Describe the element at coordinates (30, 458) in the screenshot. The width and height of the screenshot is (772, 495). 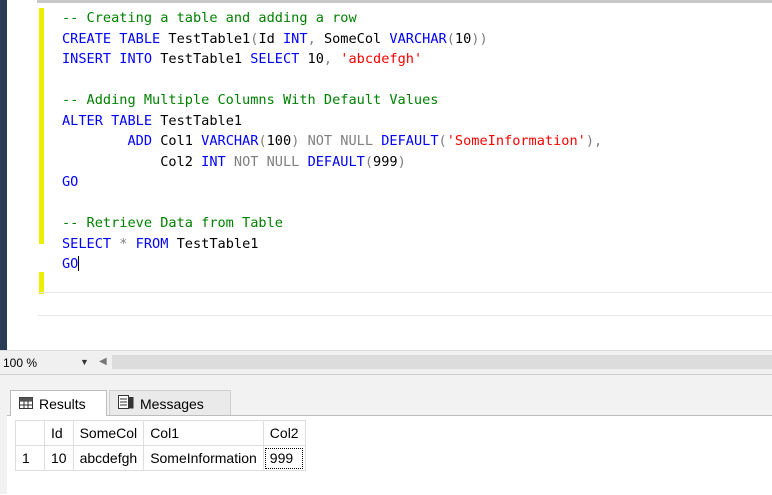
I see `row-number: 1` at that location.